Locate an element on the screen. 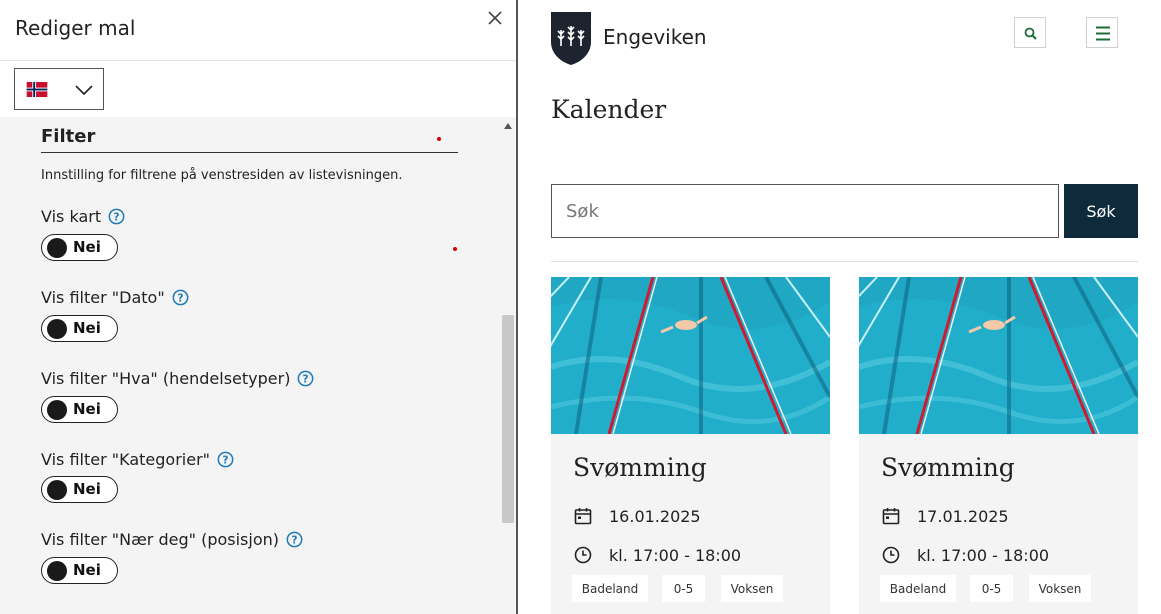 The height and width of the screenshot is (614, 1161). close-button is located at coordinates (495, 18).